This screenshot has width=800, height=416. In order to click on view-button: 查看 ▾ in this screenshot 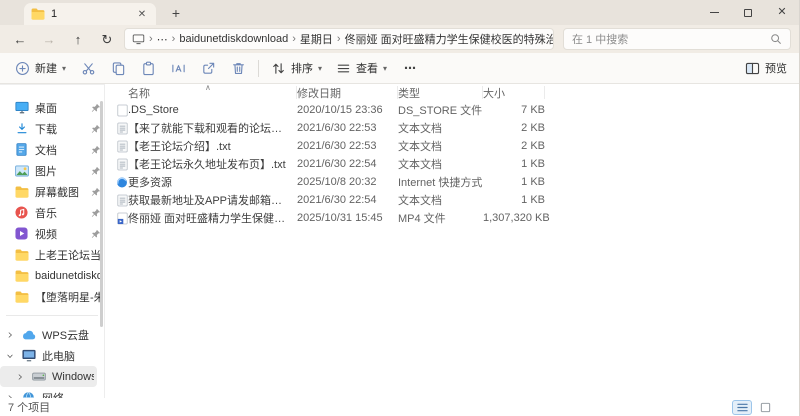, I will do `click(361, 68)`.